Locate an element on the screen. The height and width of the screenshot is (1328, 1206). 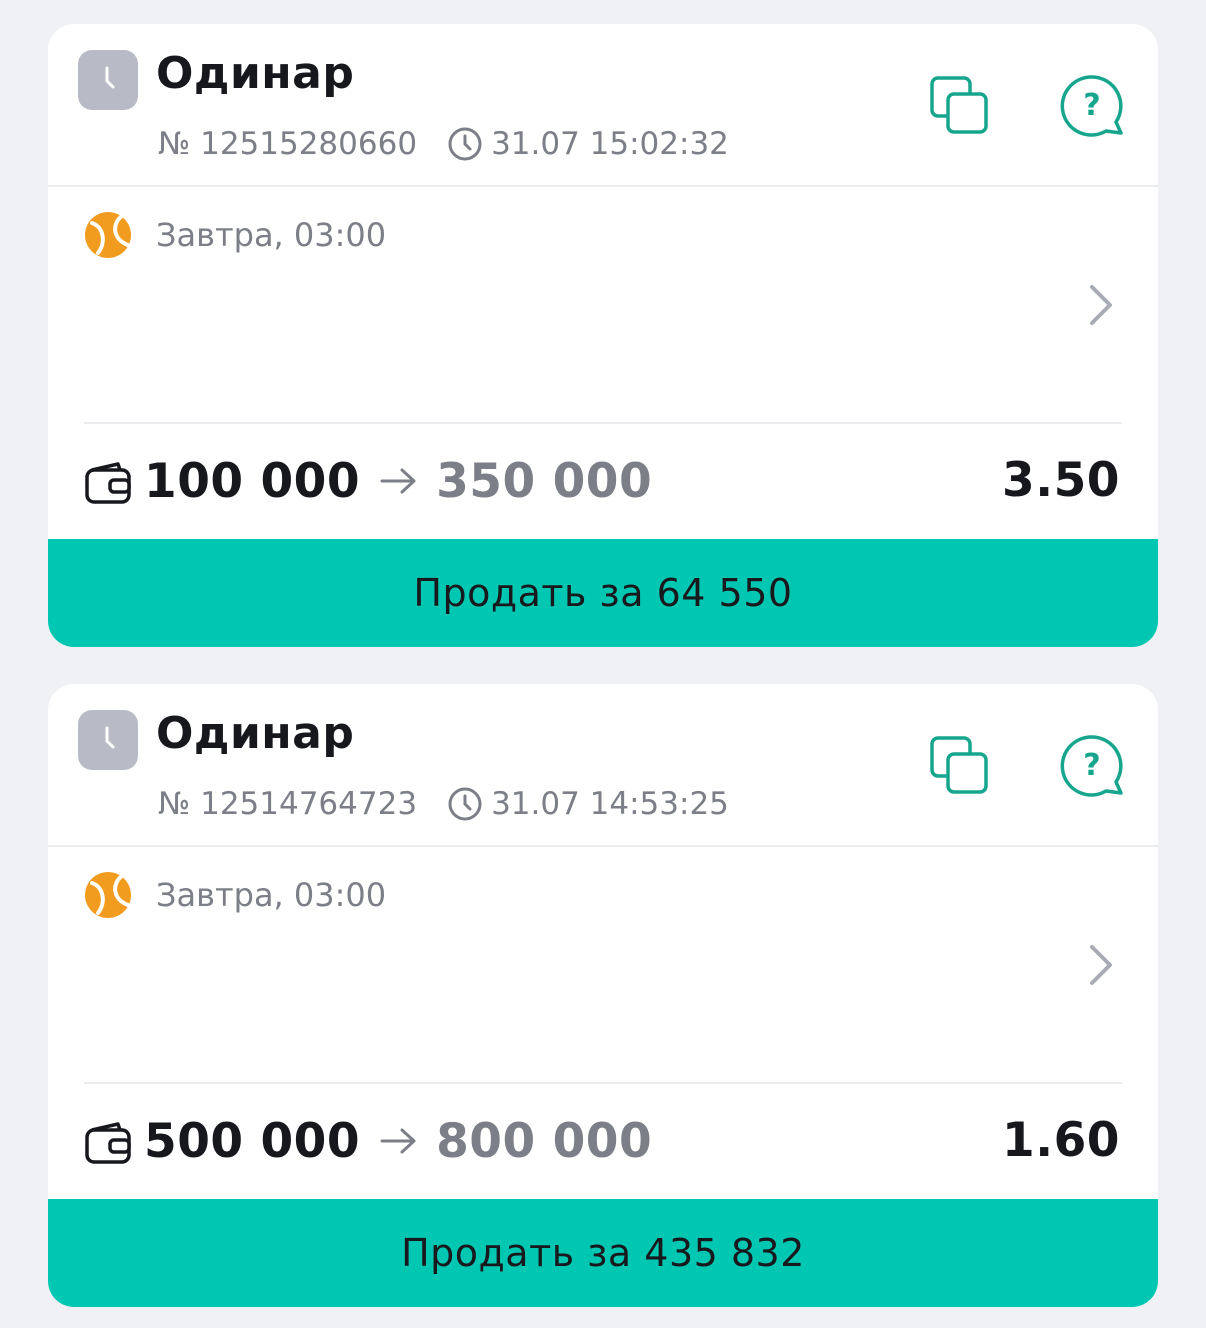
placed-at: 31.07 15:02:32 is located at coordinates (610, 144).